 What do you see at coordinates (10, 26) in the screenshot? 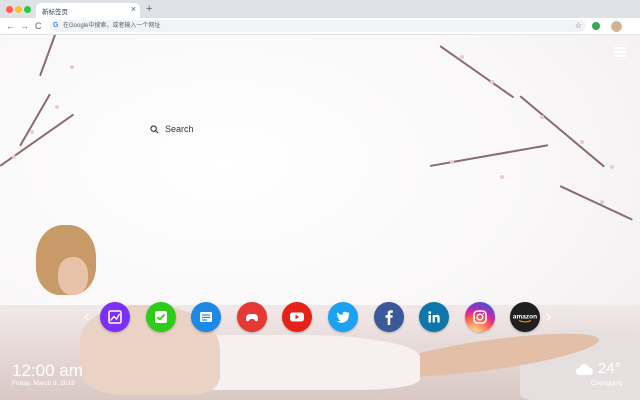
I see `back-icon: ←` at bounding box center [10, 26].